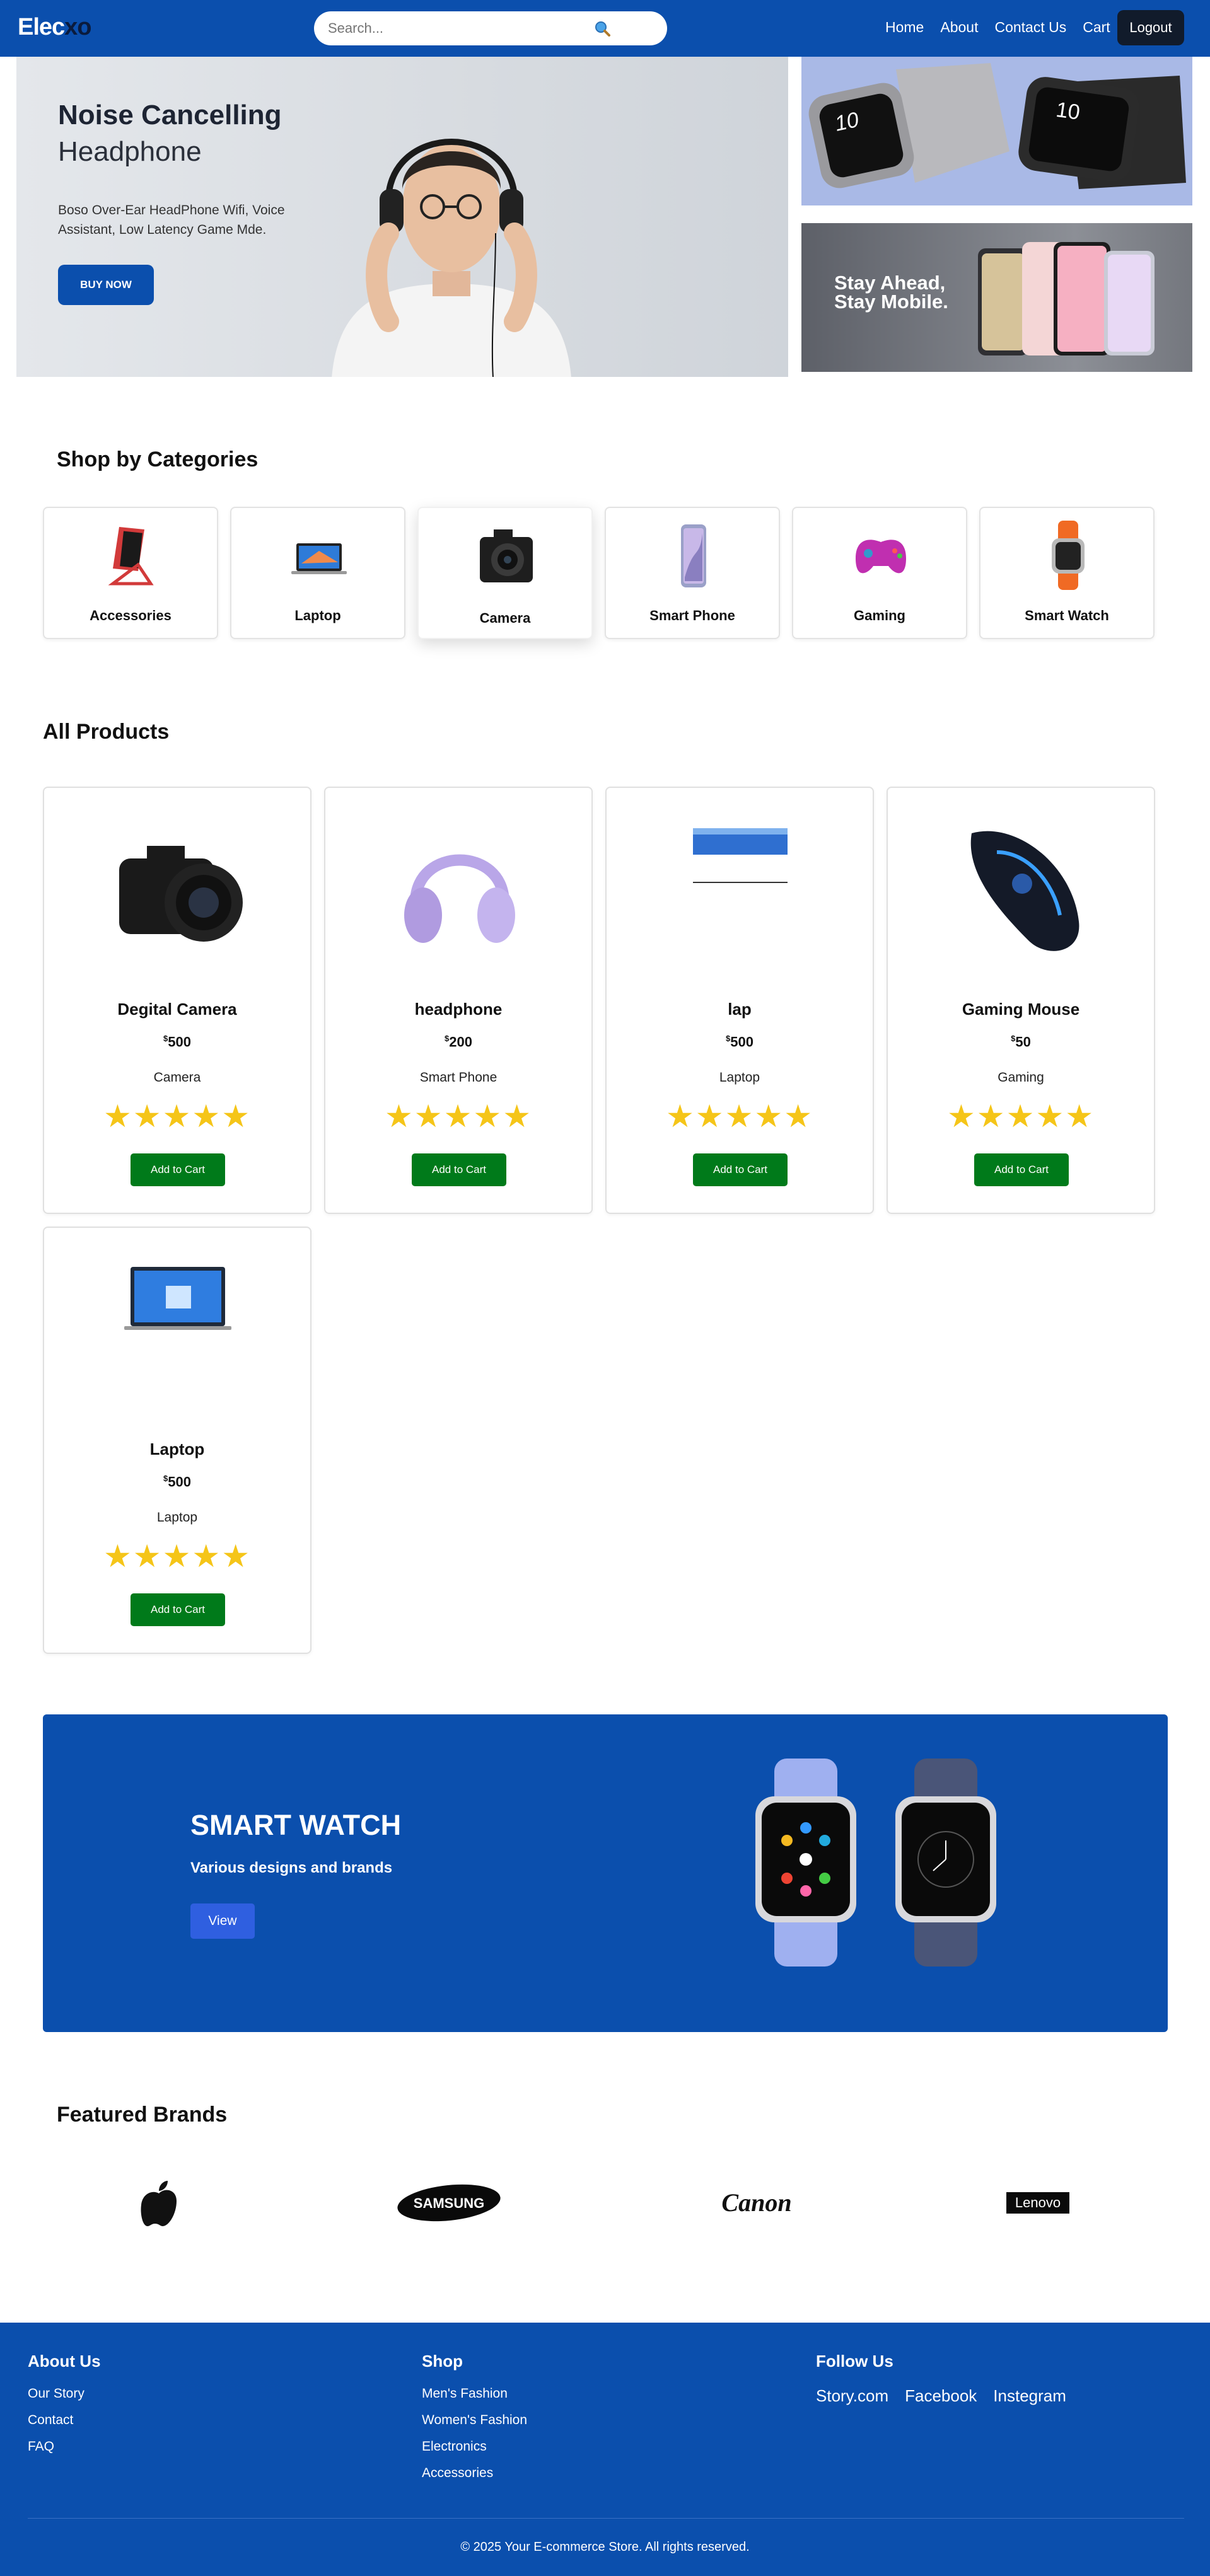  I want to click on categories-title: Shop by Categories, so click(158, 459).